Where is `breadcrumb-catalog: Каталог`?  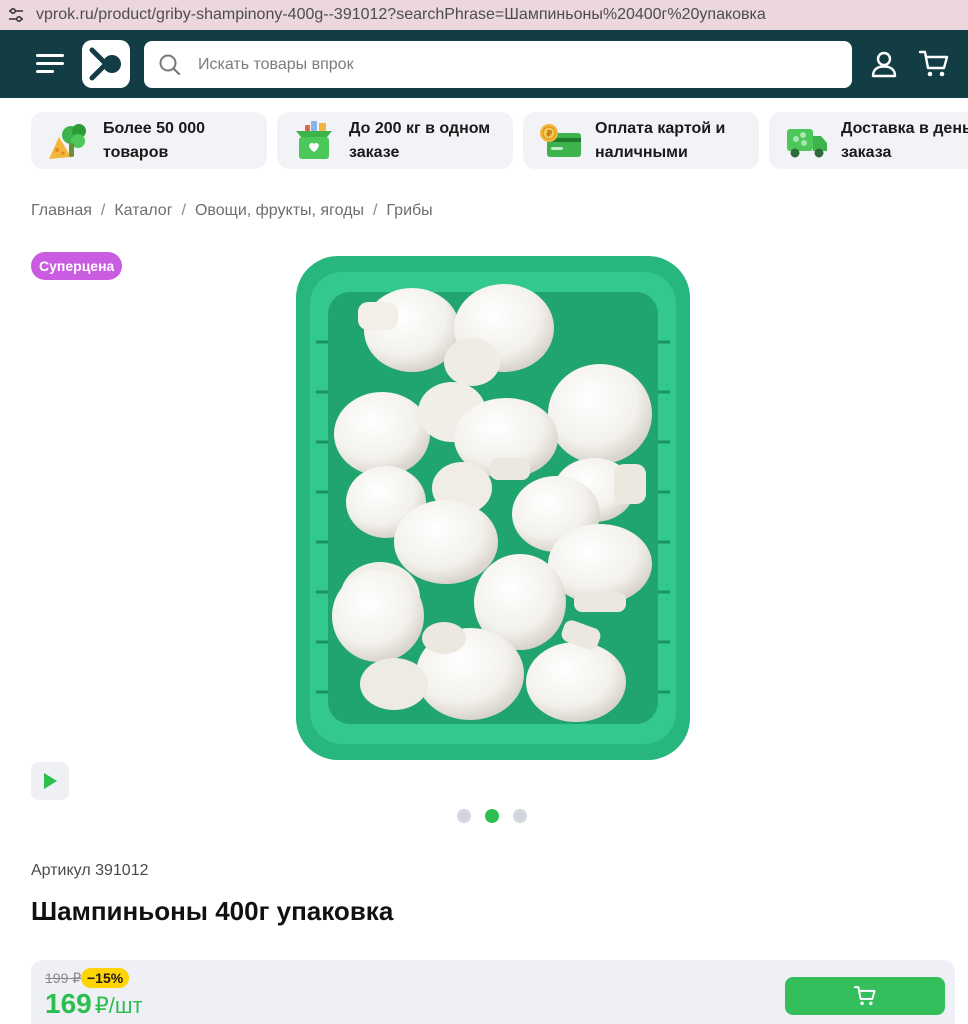 breadcrumb-catalog: Каталог is located at coordinates (143, 210).